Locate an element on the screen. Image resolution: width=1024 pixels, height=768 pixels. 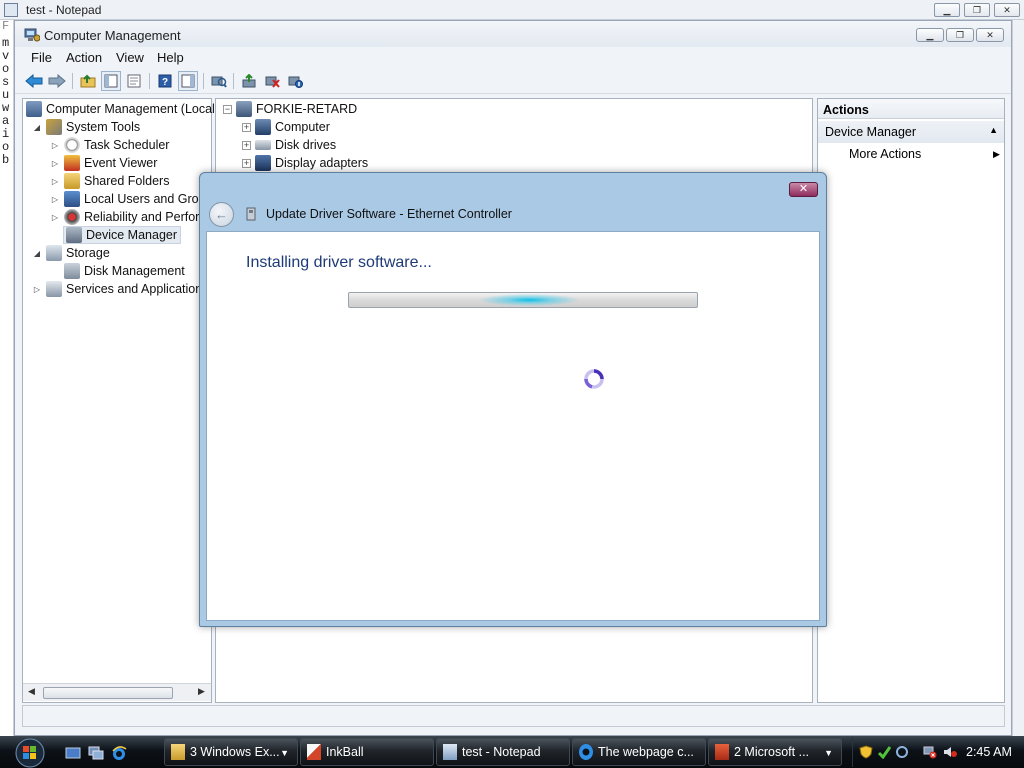
back-arrow-icon is located at coordinates (34, 81).